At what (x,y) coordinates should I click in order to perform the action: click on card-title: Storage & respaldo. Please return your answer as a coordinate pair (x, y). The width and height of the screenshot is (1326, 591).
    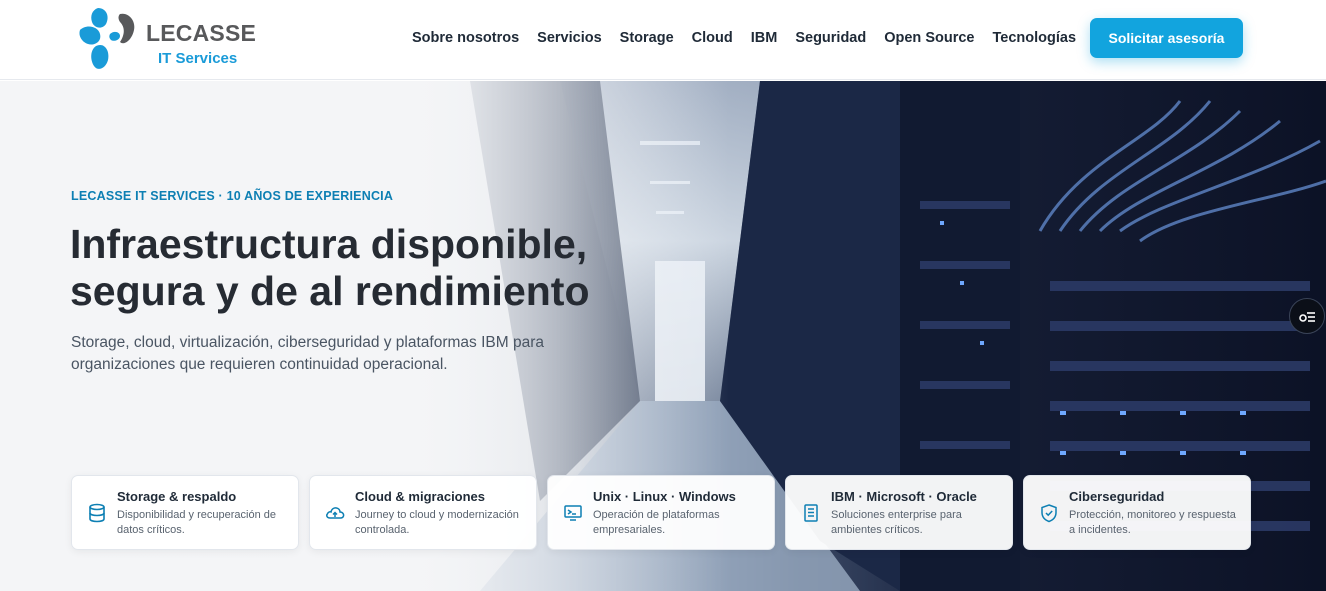
    Looking at the image, I should click on (177, 496).